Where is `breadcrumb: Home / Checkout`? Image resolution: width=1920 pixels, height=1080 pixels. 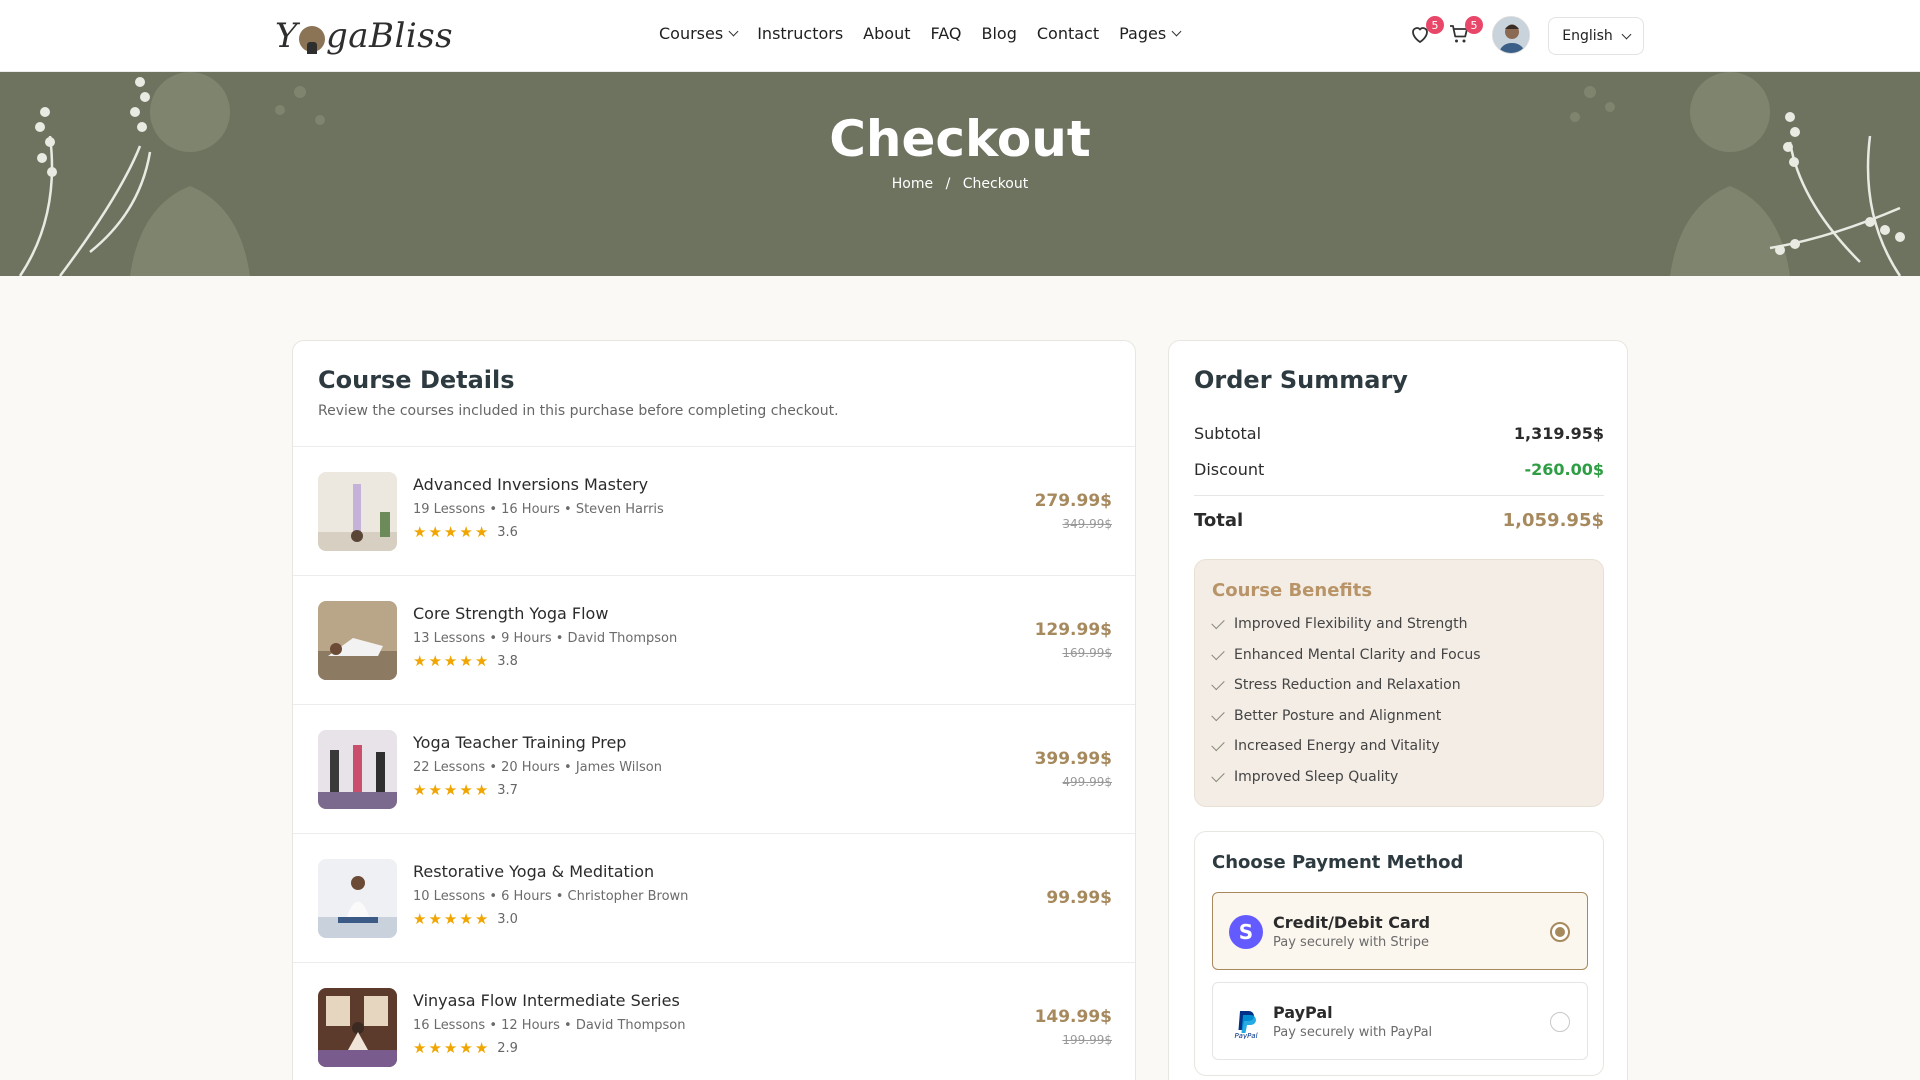 breadcrumb: Home / Checkout is located at coordinates (960, 184).